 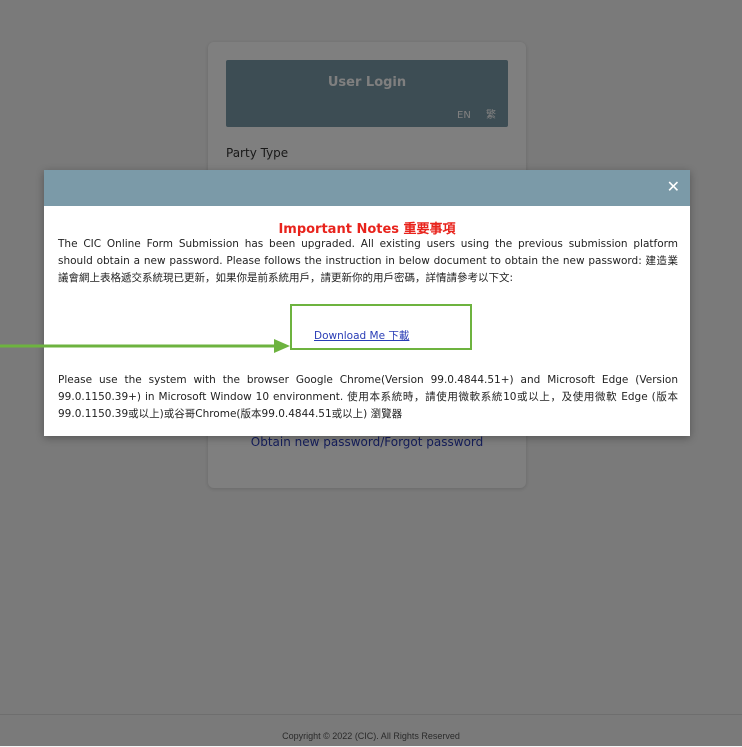 I want to click on modal-header: ✕, so click(x=367, y=188).